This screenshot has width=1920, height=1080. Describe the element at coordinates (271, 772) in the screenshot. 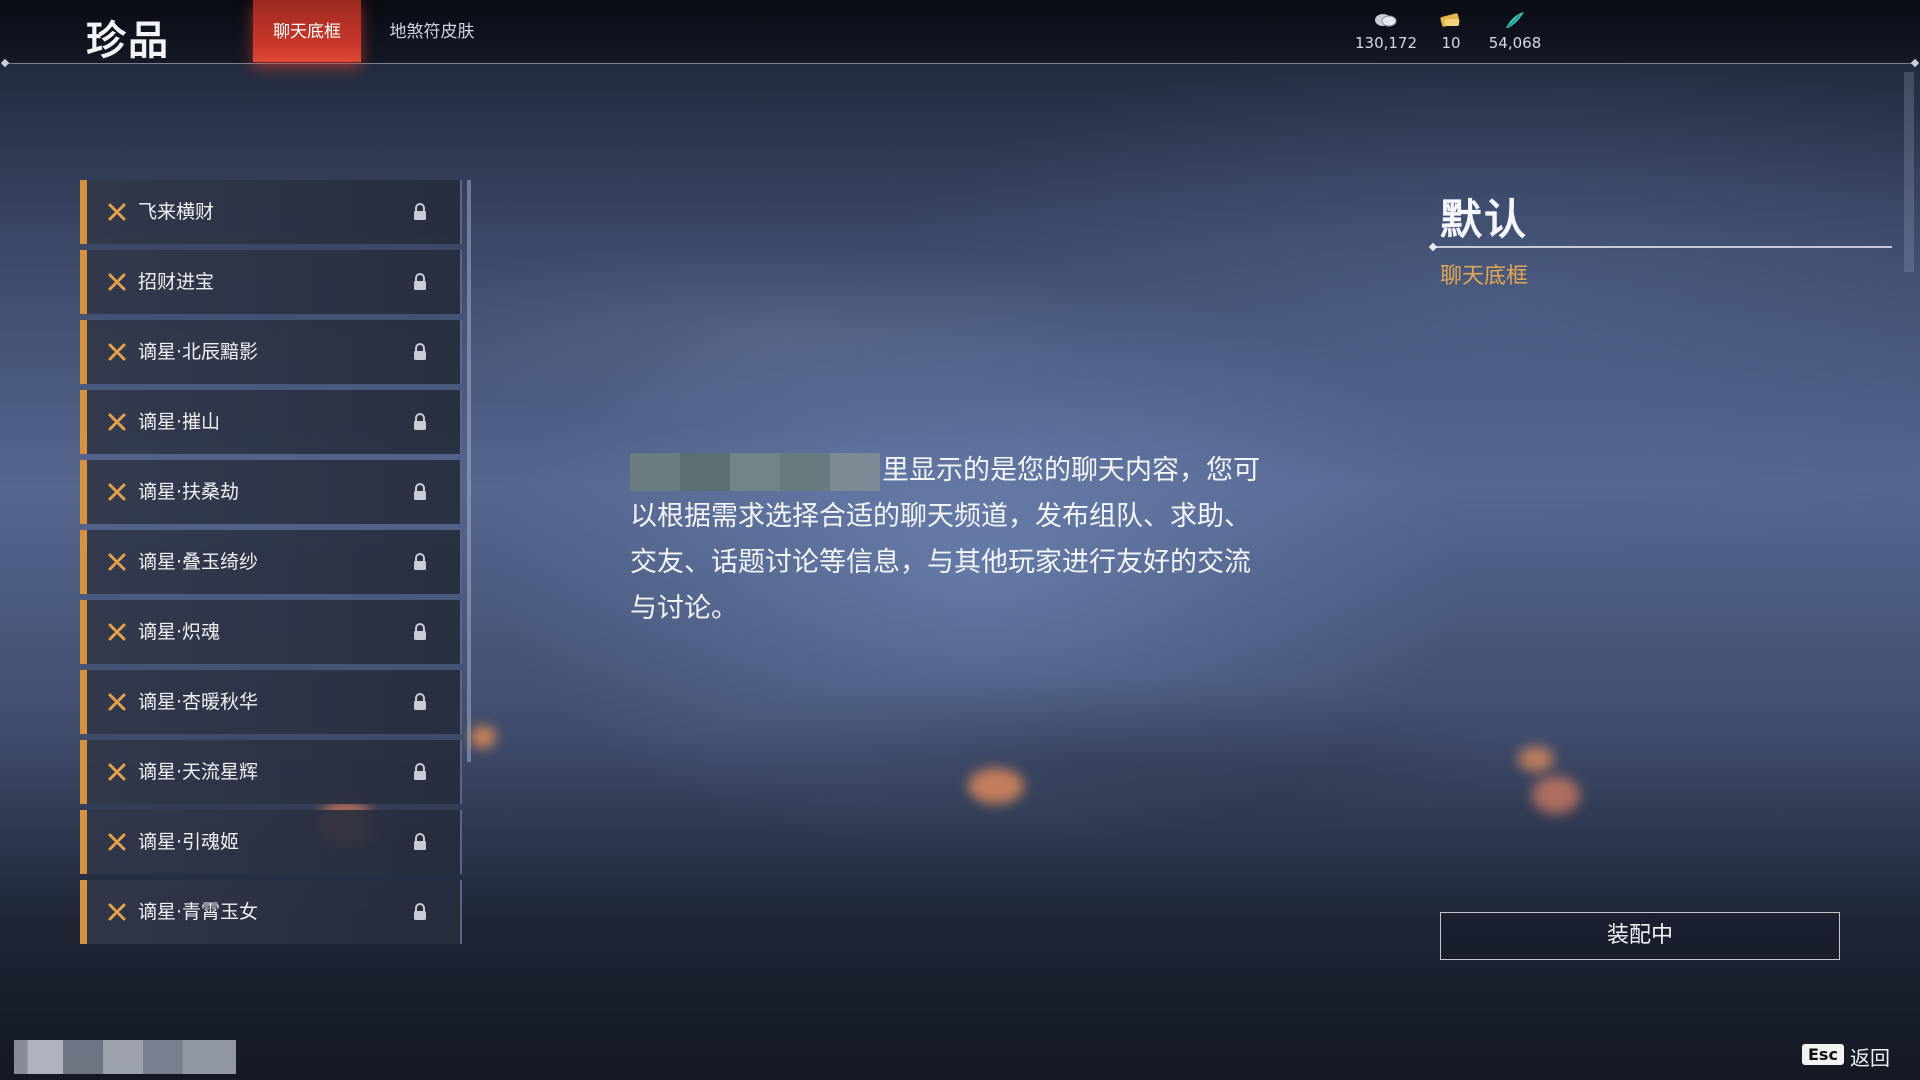

I see `list-item: 谪星·天流星辉` at that location.